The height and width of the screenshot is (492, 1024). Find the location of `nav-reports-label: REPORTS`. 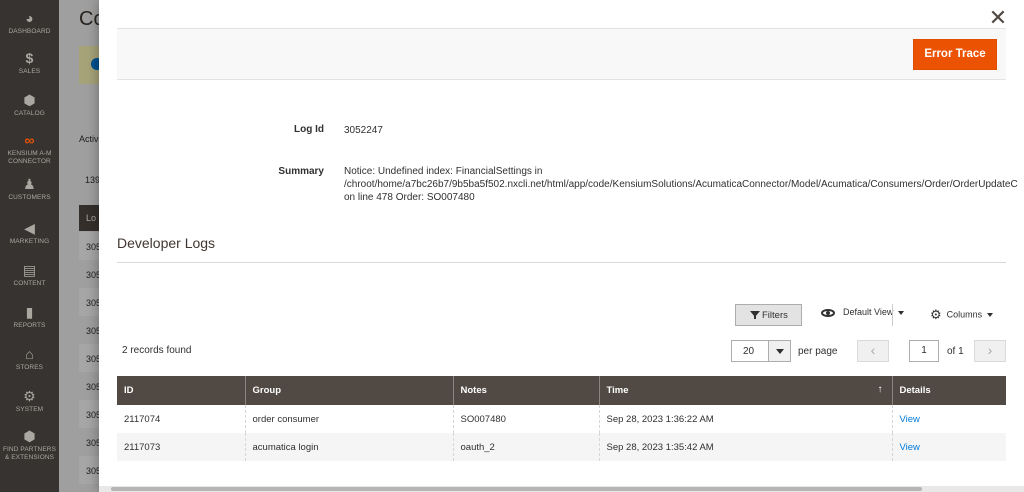

nav-reports-label: REPORTS is located at coordinates (29, 325).